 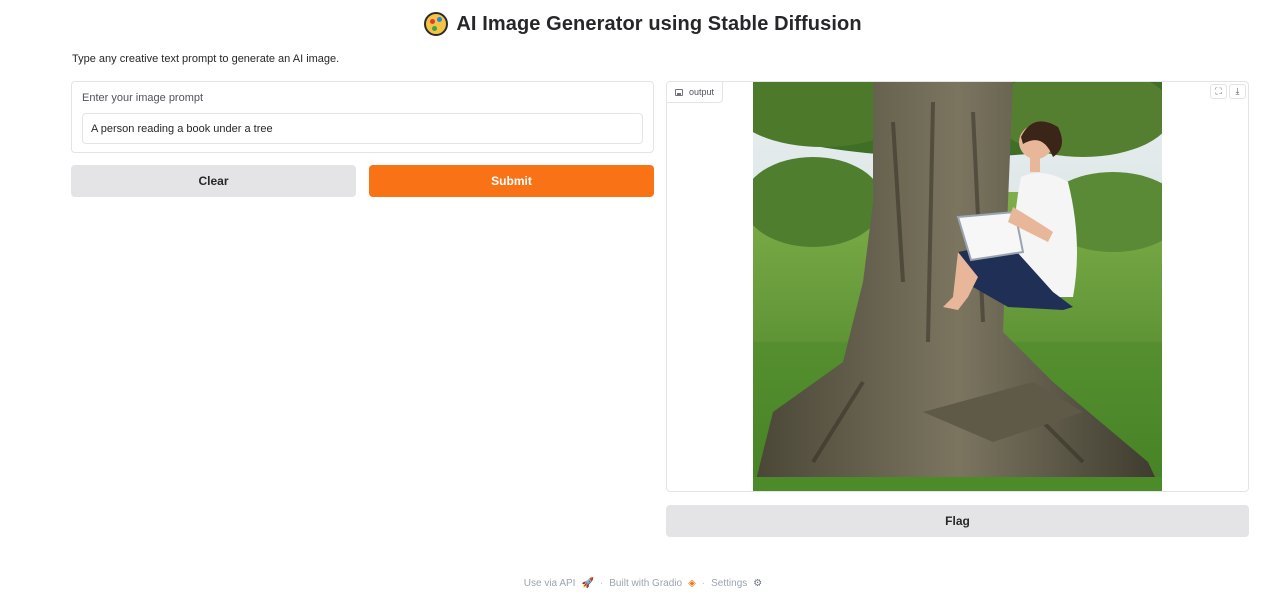 What do you see at coordinates (362, 128) in the screenshot?
I see `prompt-input` at bounding box center [362, 128].